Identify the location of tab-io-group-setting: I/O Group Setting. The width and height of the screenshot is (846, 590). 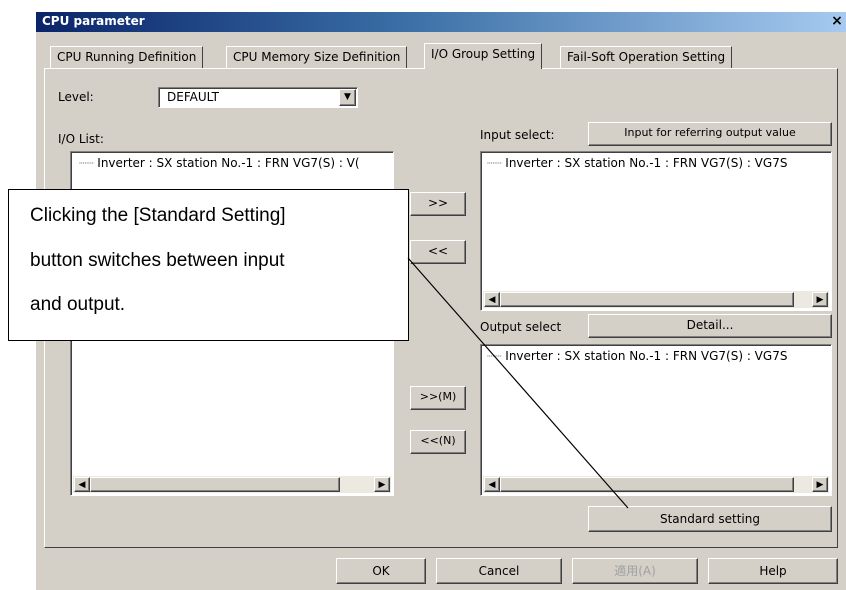
(483, 56).